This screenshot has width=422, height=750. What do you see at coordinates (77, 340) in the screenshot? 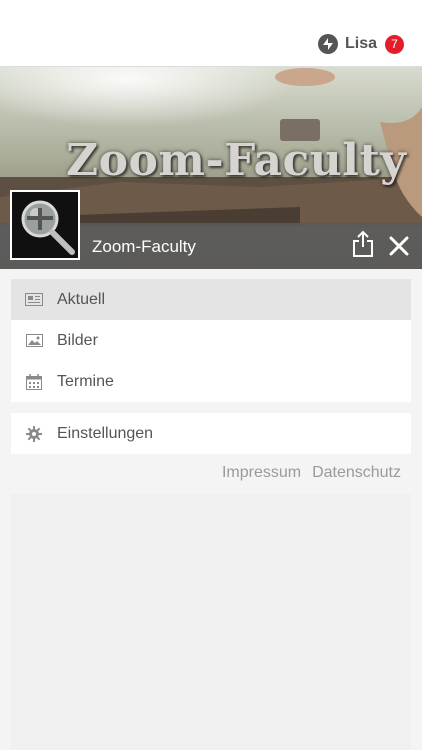
I see `menu-item-label: Bilder` at bounding box center [77, 340].